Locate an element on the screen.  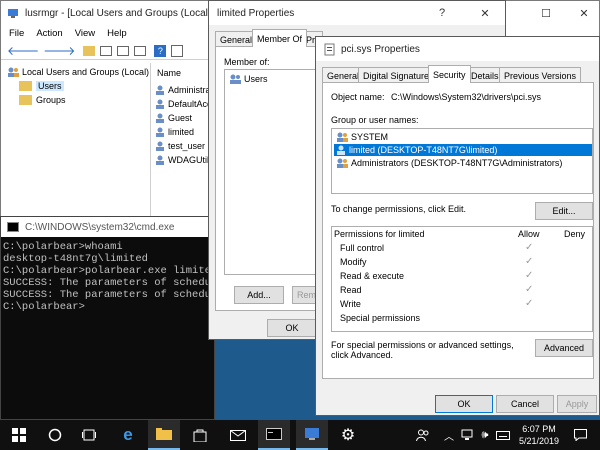
chevron-up-icon: ︿ is located at coordinates (449, 435).